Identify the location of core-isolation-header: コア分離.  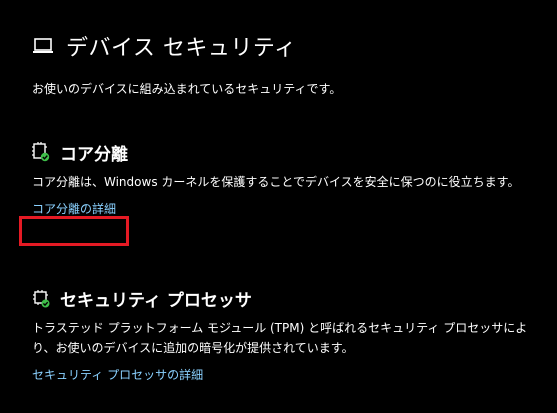
(287, 152).